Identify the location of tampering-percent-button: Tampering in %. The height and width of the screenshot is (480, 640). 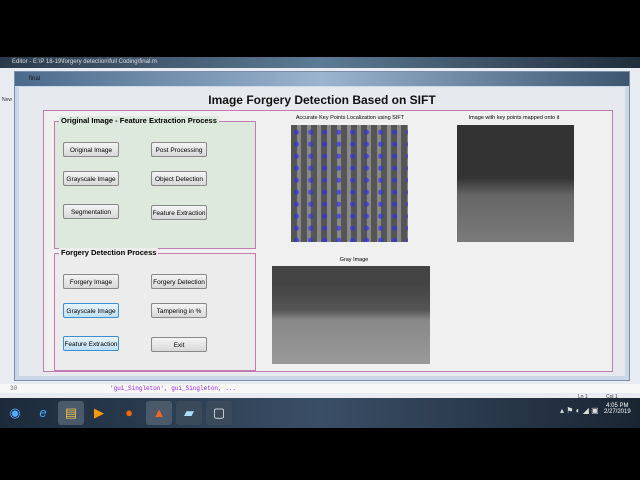
(179, 310).